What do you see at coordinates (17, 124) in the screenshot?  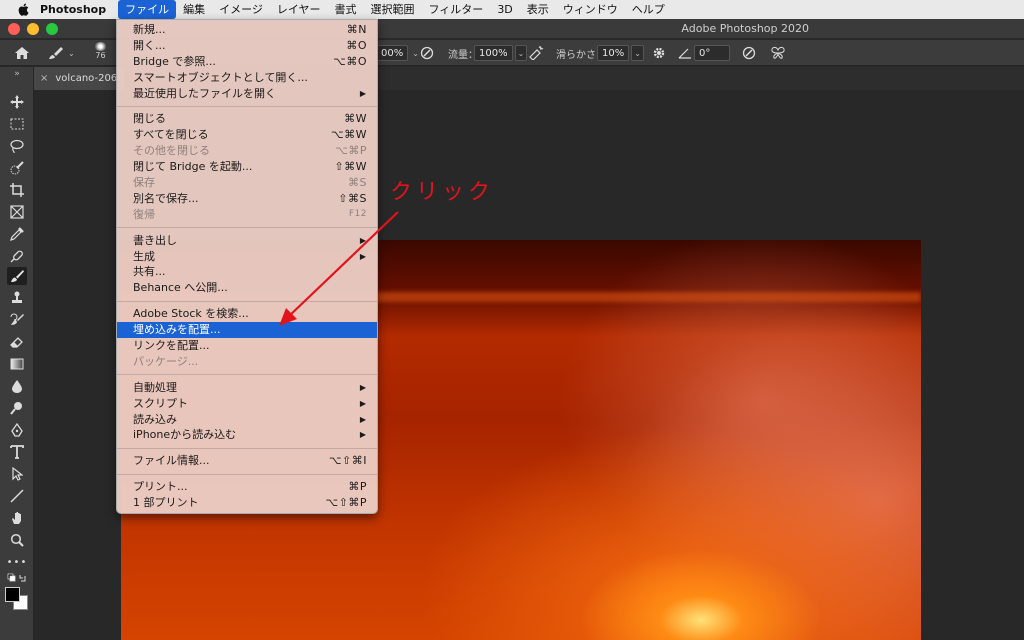 I see `marquee-tool-icon` at bounding box center [17, 124].